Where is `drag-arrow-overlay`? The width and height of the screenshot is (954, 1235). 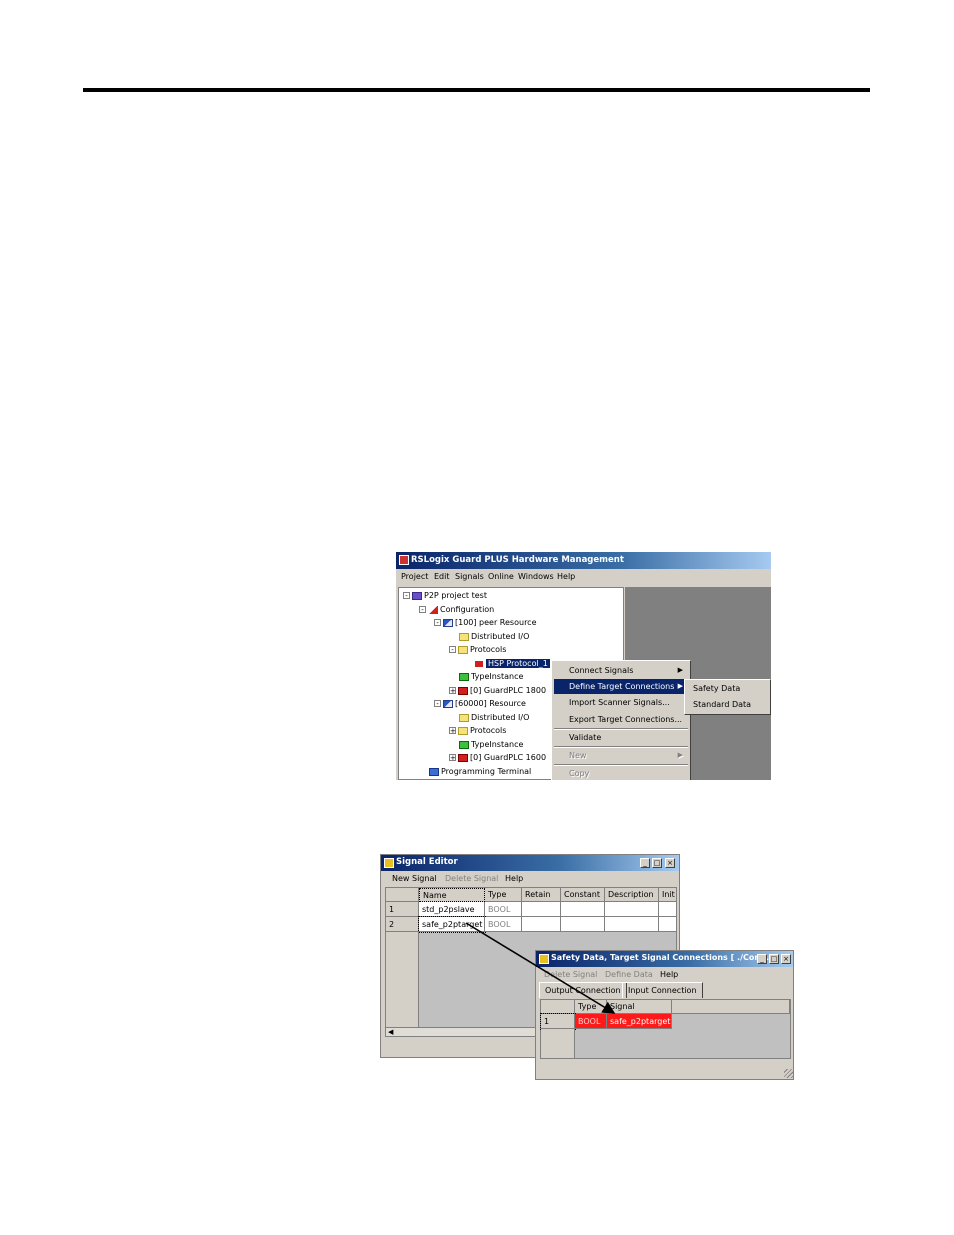
drag-arrow-overlay is located at coordinates (540, 968).